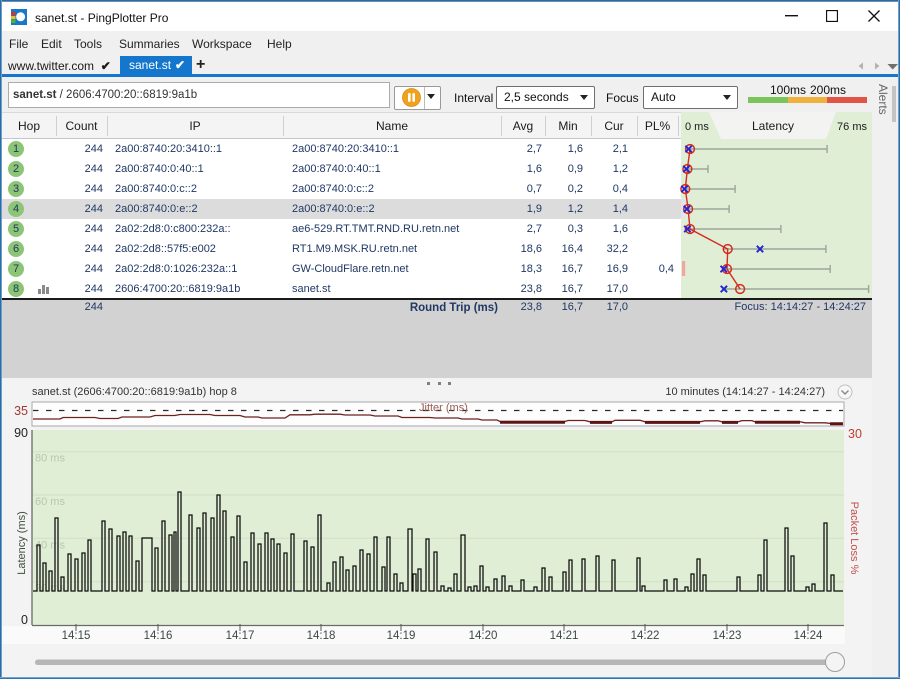 The image size is (900, 679). What do you see at coordinates (697, 127) in the screenshot?
I see `svg-text: 0 ms` at bounding box center [697, 127].